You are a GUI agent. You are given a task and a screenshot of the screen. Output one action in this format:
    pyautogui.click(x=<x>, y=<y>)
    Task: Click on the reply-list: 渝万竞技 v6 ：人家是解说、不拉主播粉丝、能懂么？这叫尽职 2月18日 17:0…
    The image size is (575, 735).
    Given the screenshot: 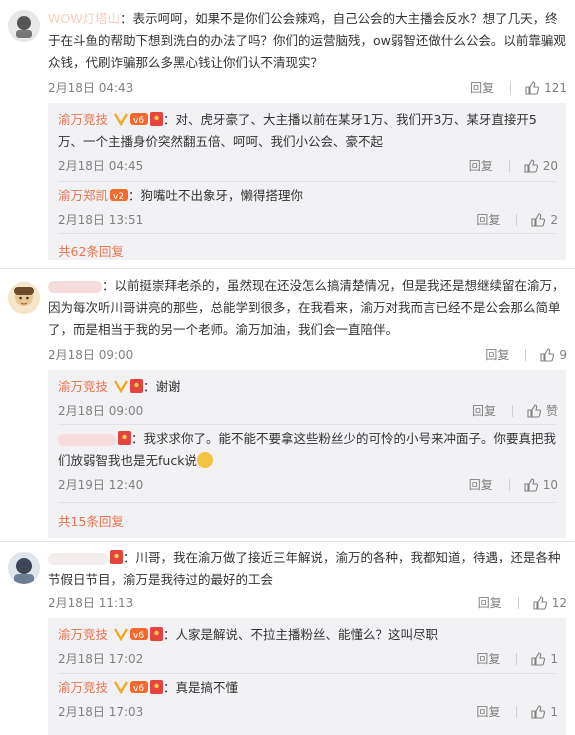 What is the action you would take?
    pyautogui.click(x=307, y=676)
    